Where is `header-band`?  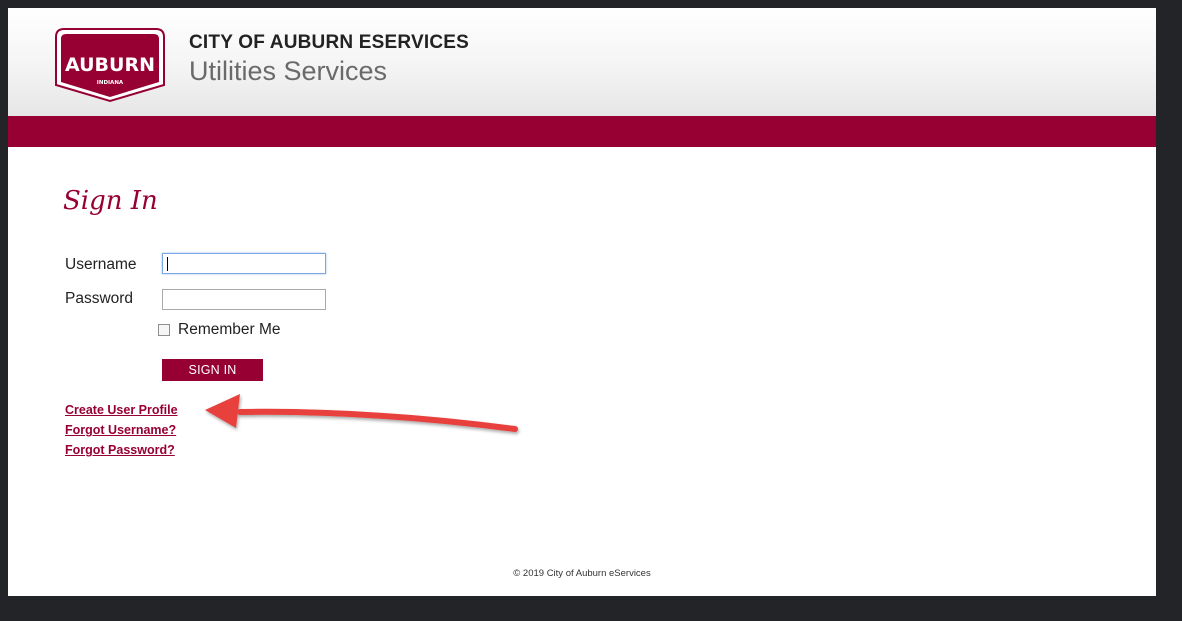
header-band is located at coordinates (582, 131).